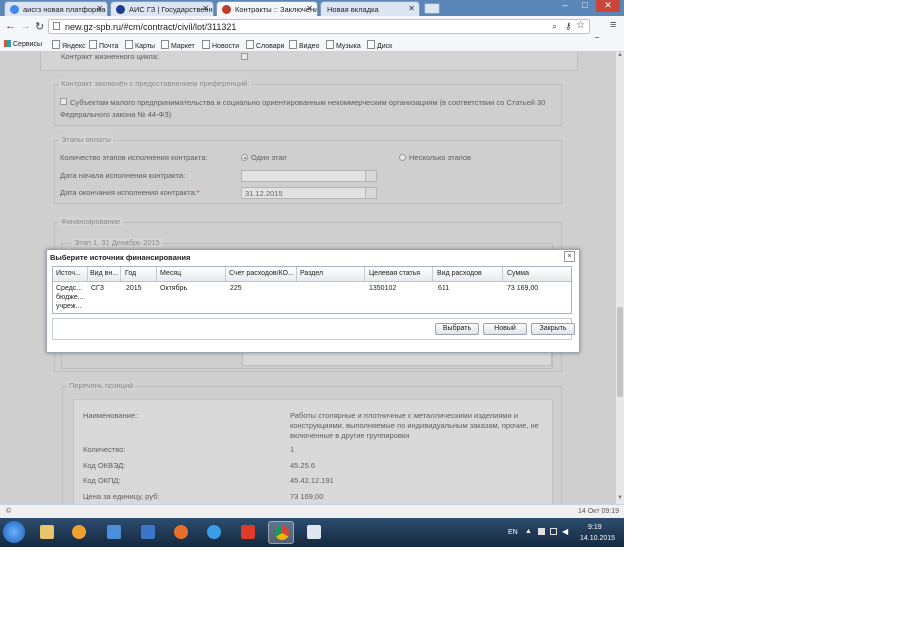 Image resolution: width=900 pixels, height=640 pixels. I want to click on folder-icon, so click(47, 532).